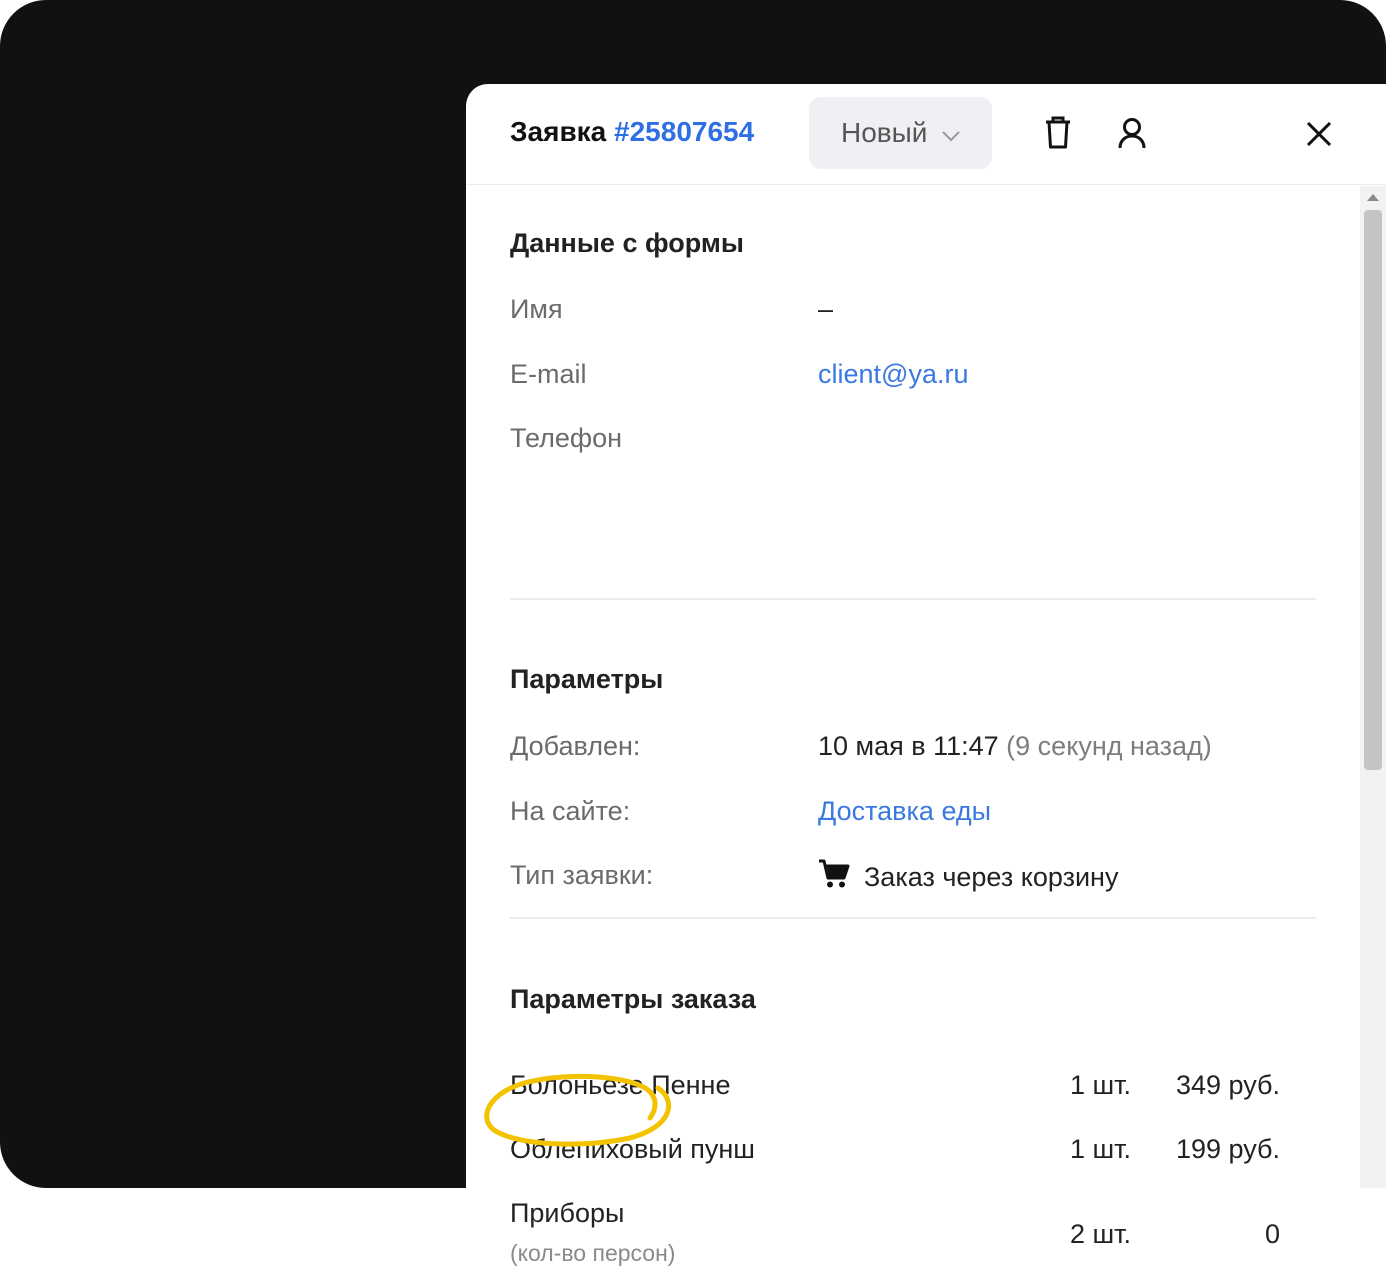 The image size is (1386, 1267). What do you see at coordinates (567, 1213) in the screenshot?
I see `order-item-name: Приборы` at bounding box center [567, 1213].